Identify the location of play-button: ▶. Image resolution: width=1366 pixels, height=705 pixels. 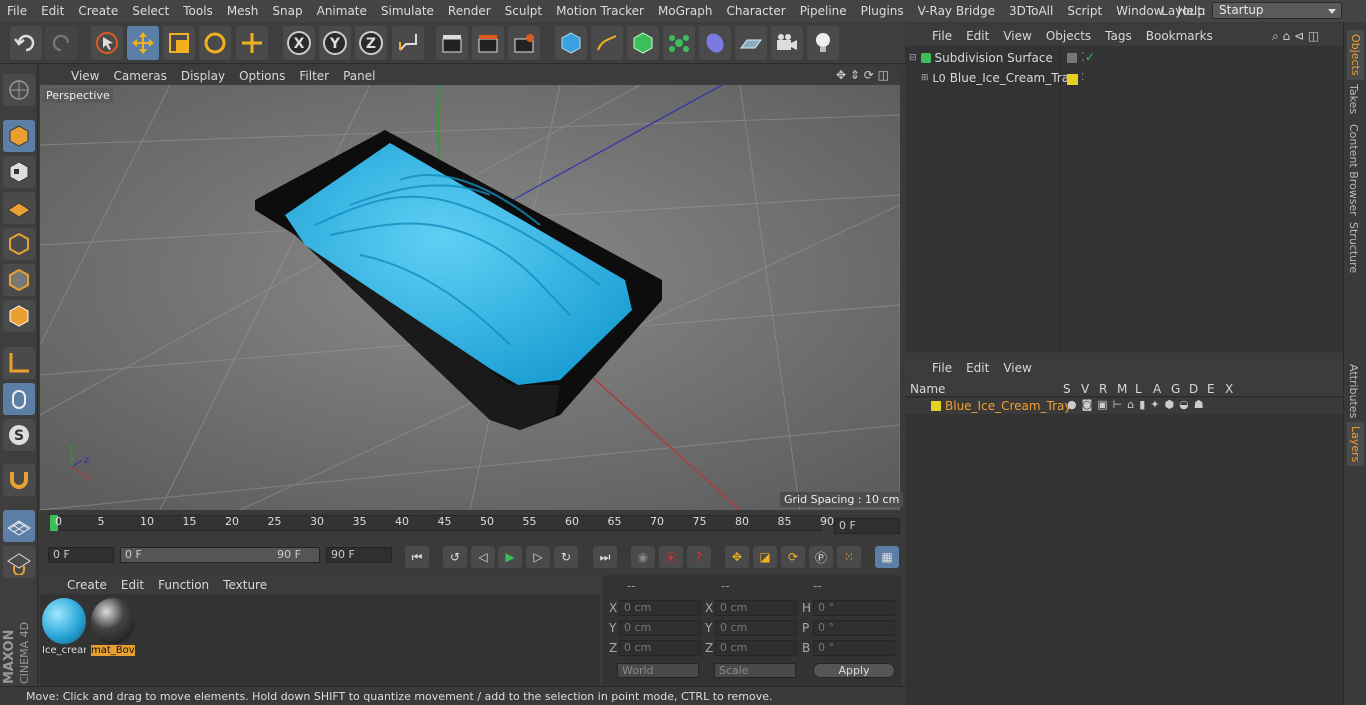
(510, 557).